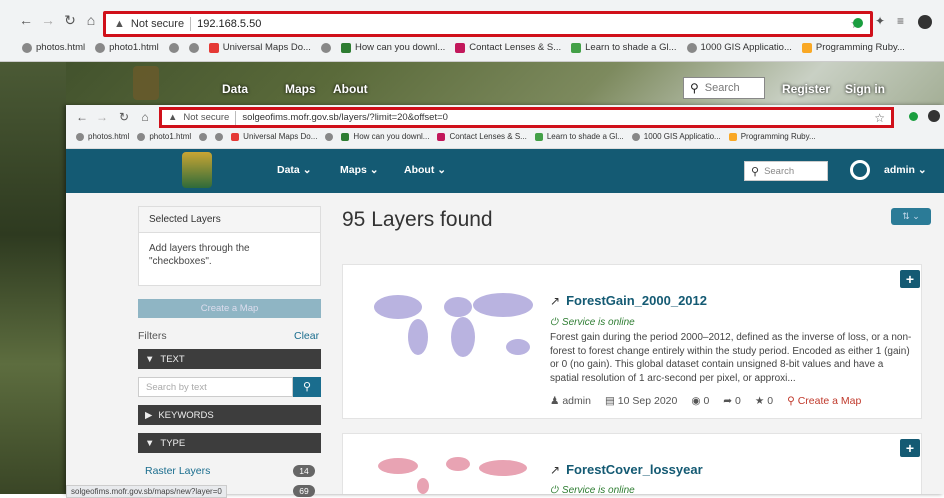 The image size is (944, 498). What do you see at coordinates (306, 336) in the screenshot?
I see `clear-link: Clear` at bounding box center [306, 336].